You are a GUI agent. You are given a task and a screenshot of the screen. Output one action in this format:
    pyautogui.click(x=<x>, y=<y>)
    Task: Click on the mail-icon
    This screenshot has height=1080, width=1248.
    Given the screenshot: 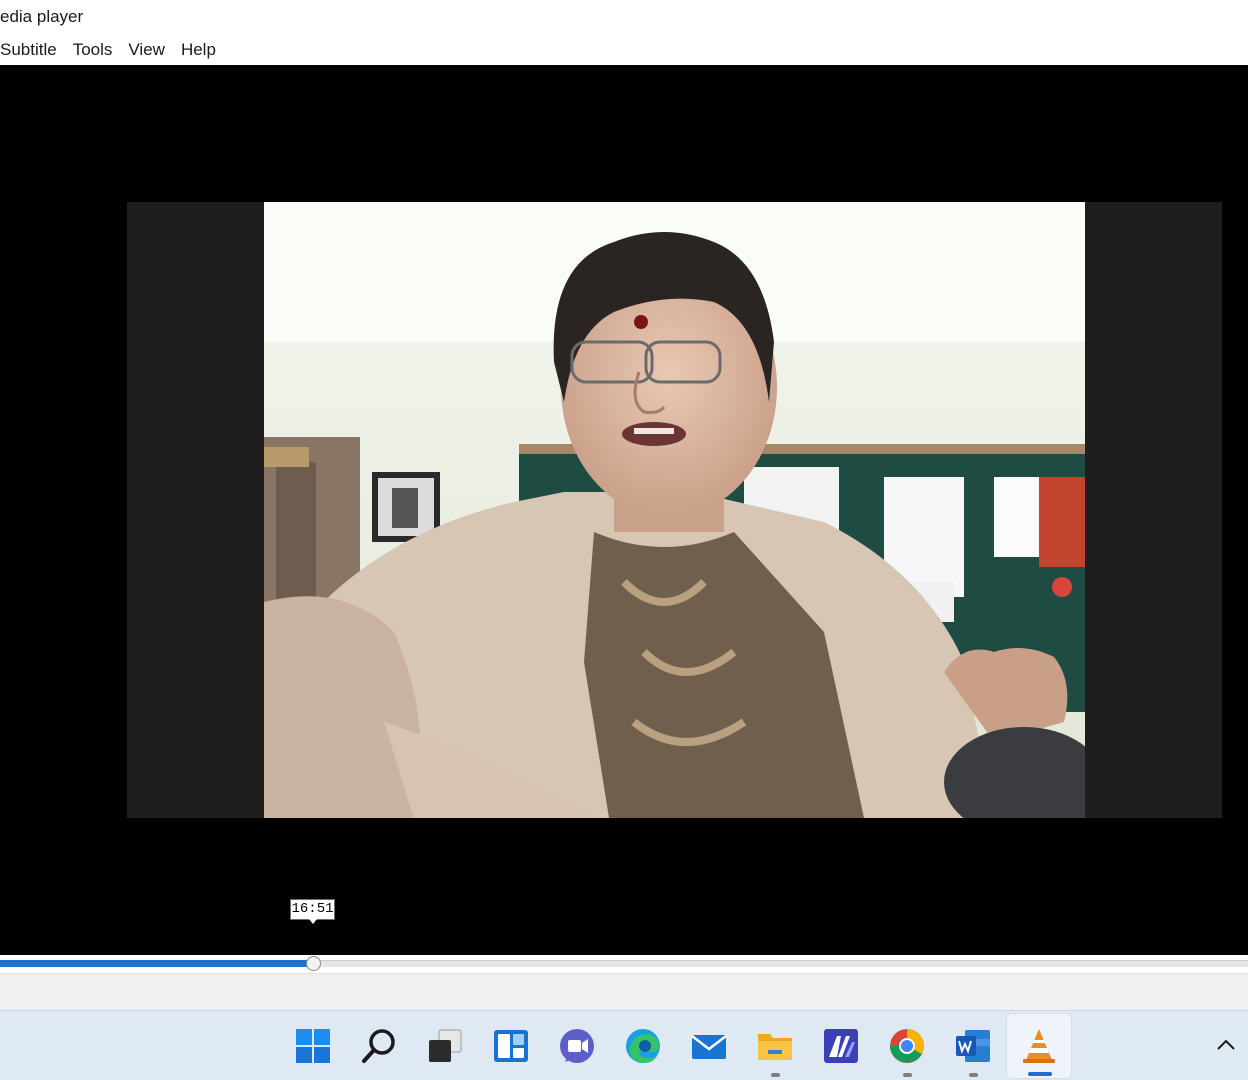 What is the action you would take?
    pyautogui.click(x=709, y=1047)
    